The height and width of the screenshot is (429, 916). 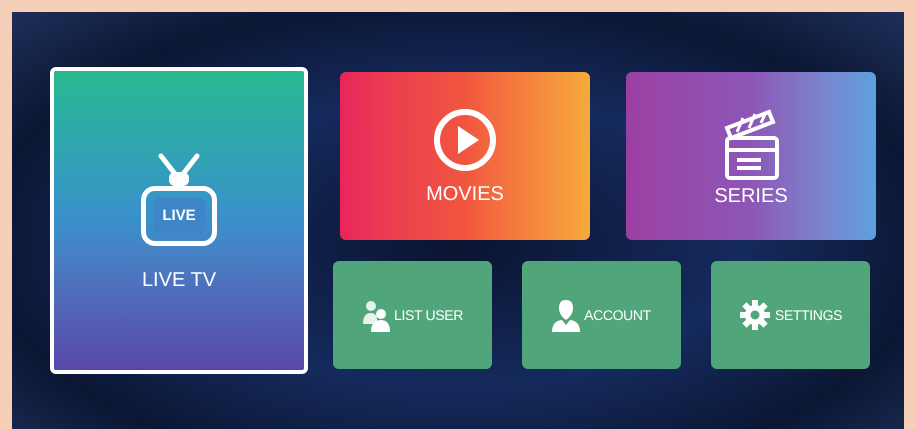 I want to click on users-icon, so click(x=376, y=315).